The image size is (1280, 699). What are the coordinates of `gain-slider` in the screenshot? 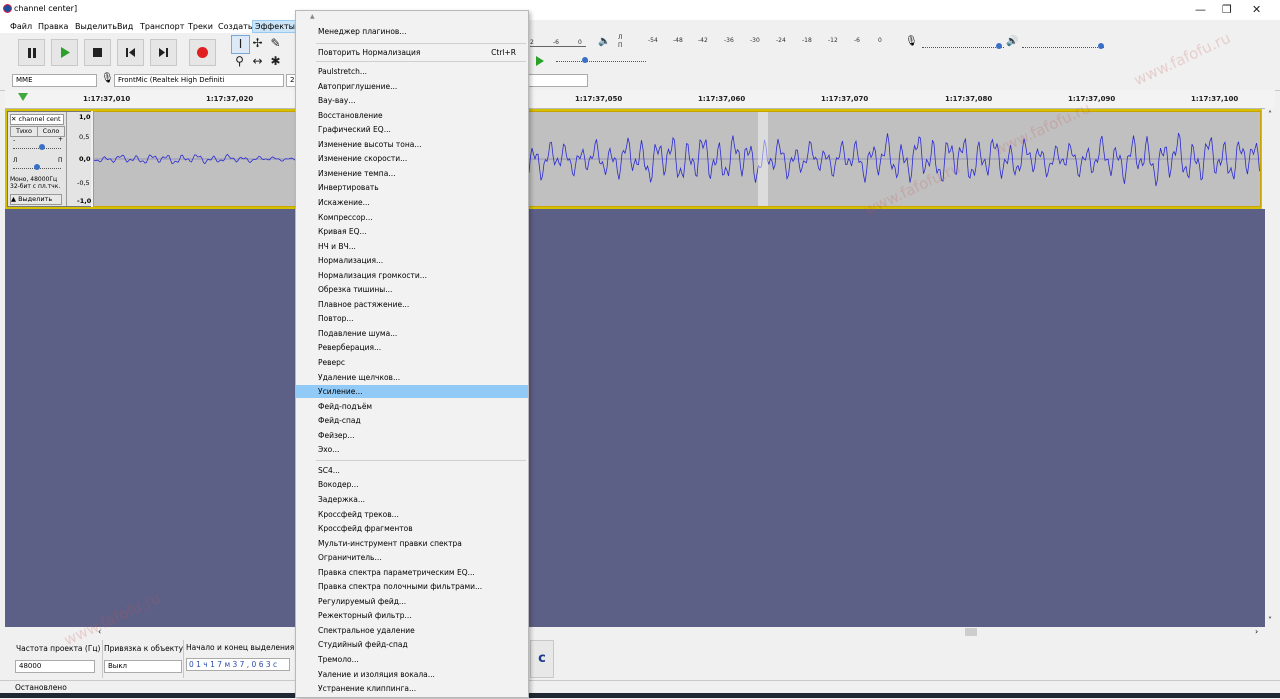 It's located at (37, 147).